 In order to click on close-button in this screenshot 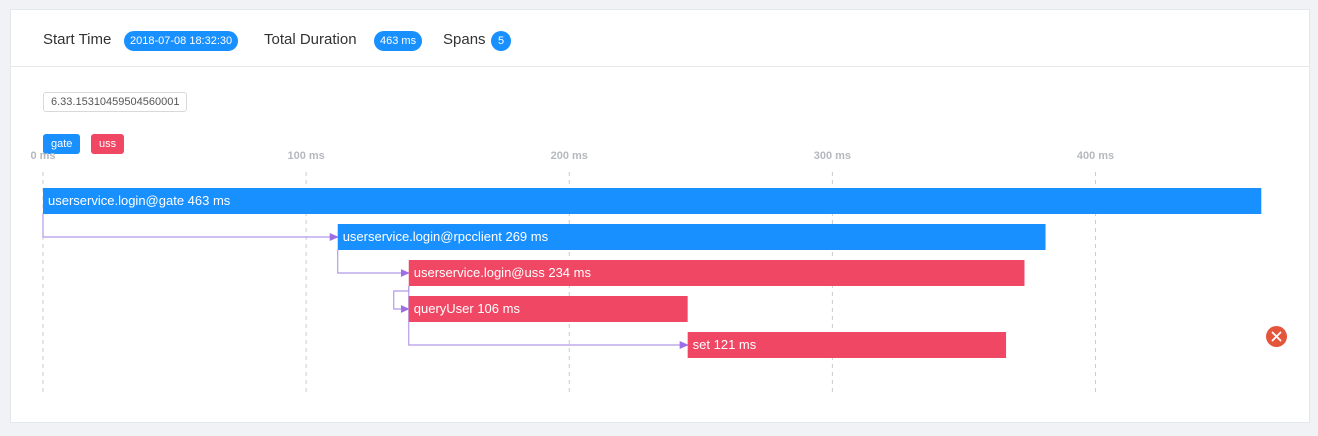, I will do `click(1276, 336)`.